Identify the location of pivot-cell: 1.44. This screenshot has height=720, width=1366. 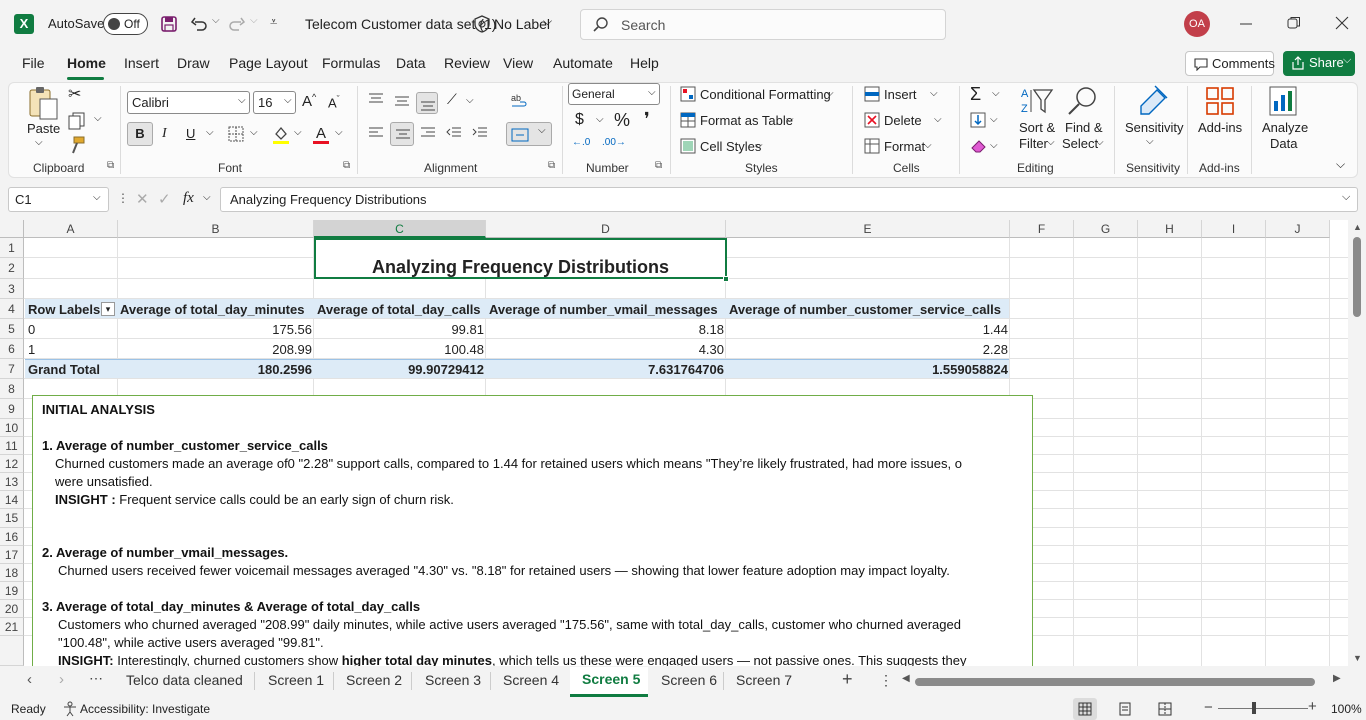
(867, 329).